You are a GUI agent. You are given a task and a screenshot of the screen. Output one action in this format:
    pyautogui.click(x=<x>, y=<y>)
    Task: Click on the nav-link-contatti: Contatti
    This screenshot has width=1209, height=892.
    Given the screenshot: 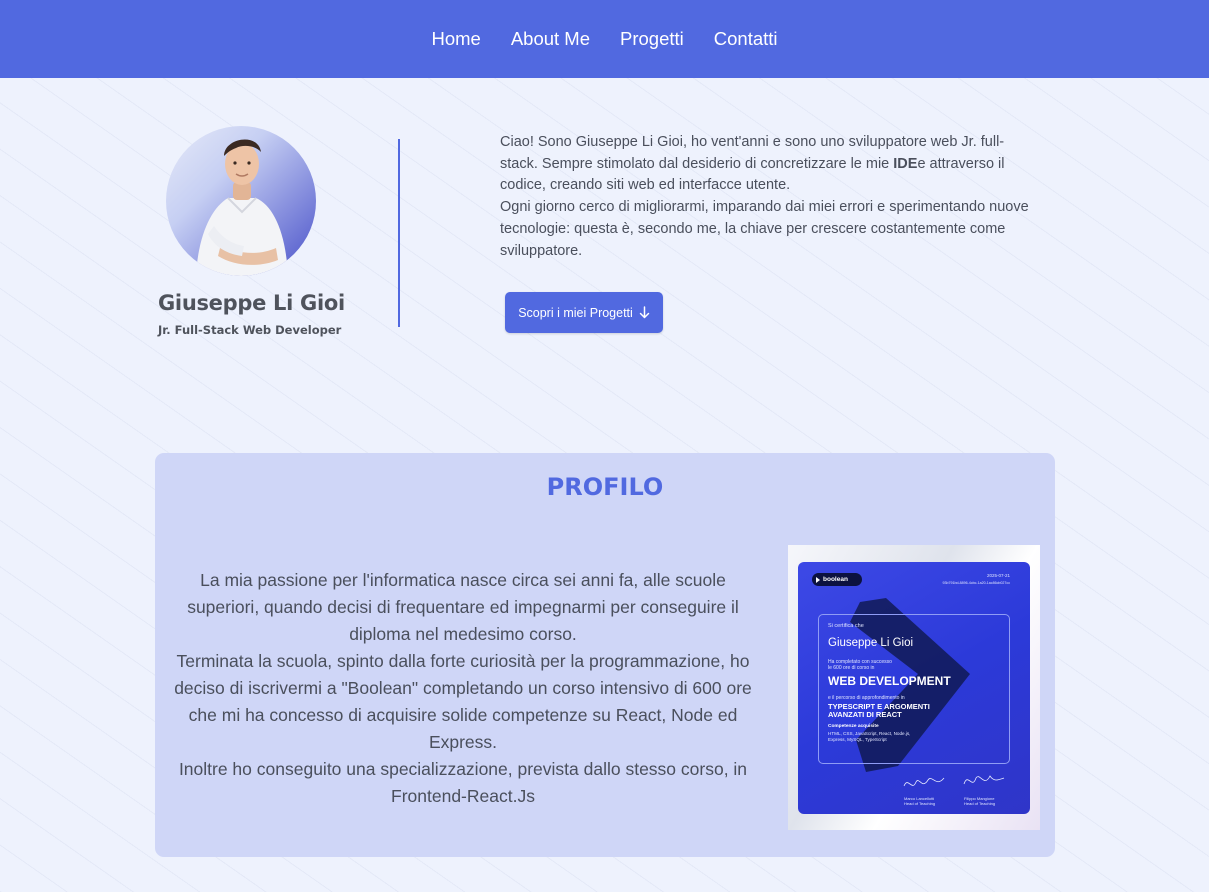 What is the action you would take?
    pyautogui.click(x=746, y=39)
    